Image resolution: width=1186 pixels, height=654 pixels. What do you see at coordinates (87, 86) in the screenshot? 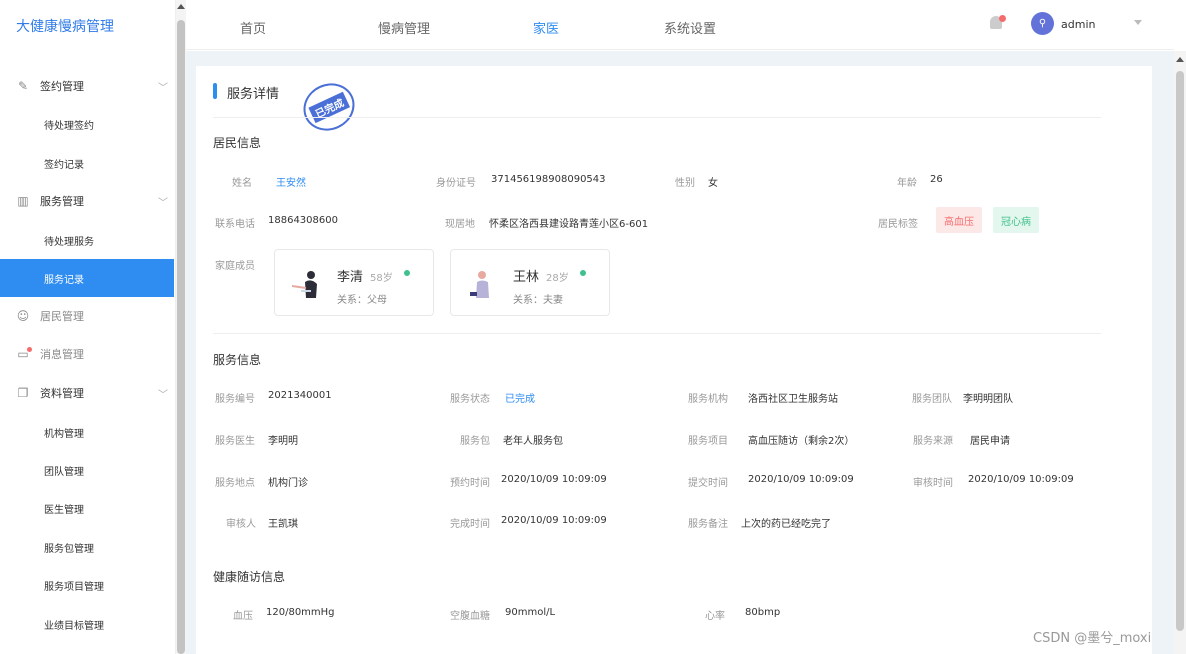
I see `menu-group-sign: ✎ 签约管理 ﹀` at bounding box center [87, 86].